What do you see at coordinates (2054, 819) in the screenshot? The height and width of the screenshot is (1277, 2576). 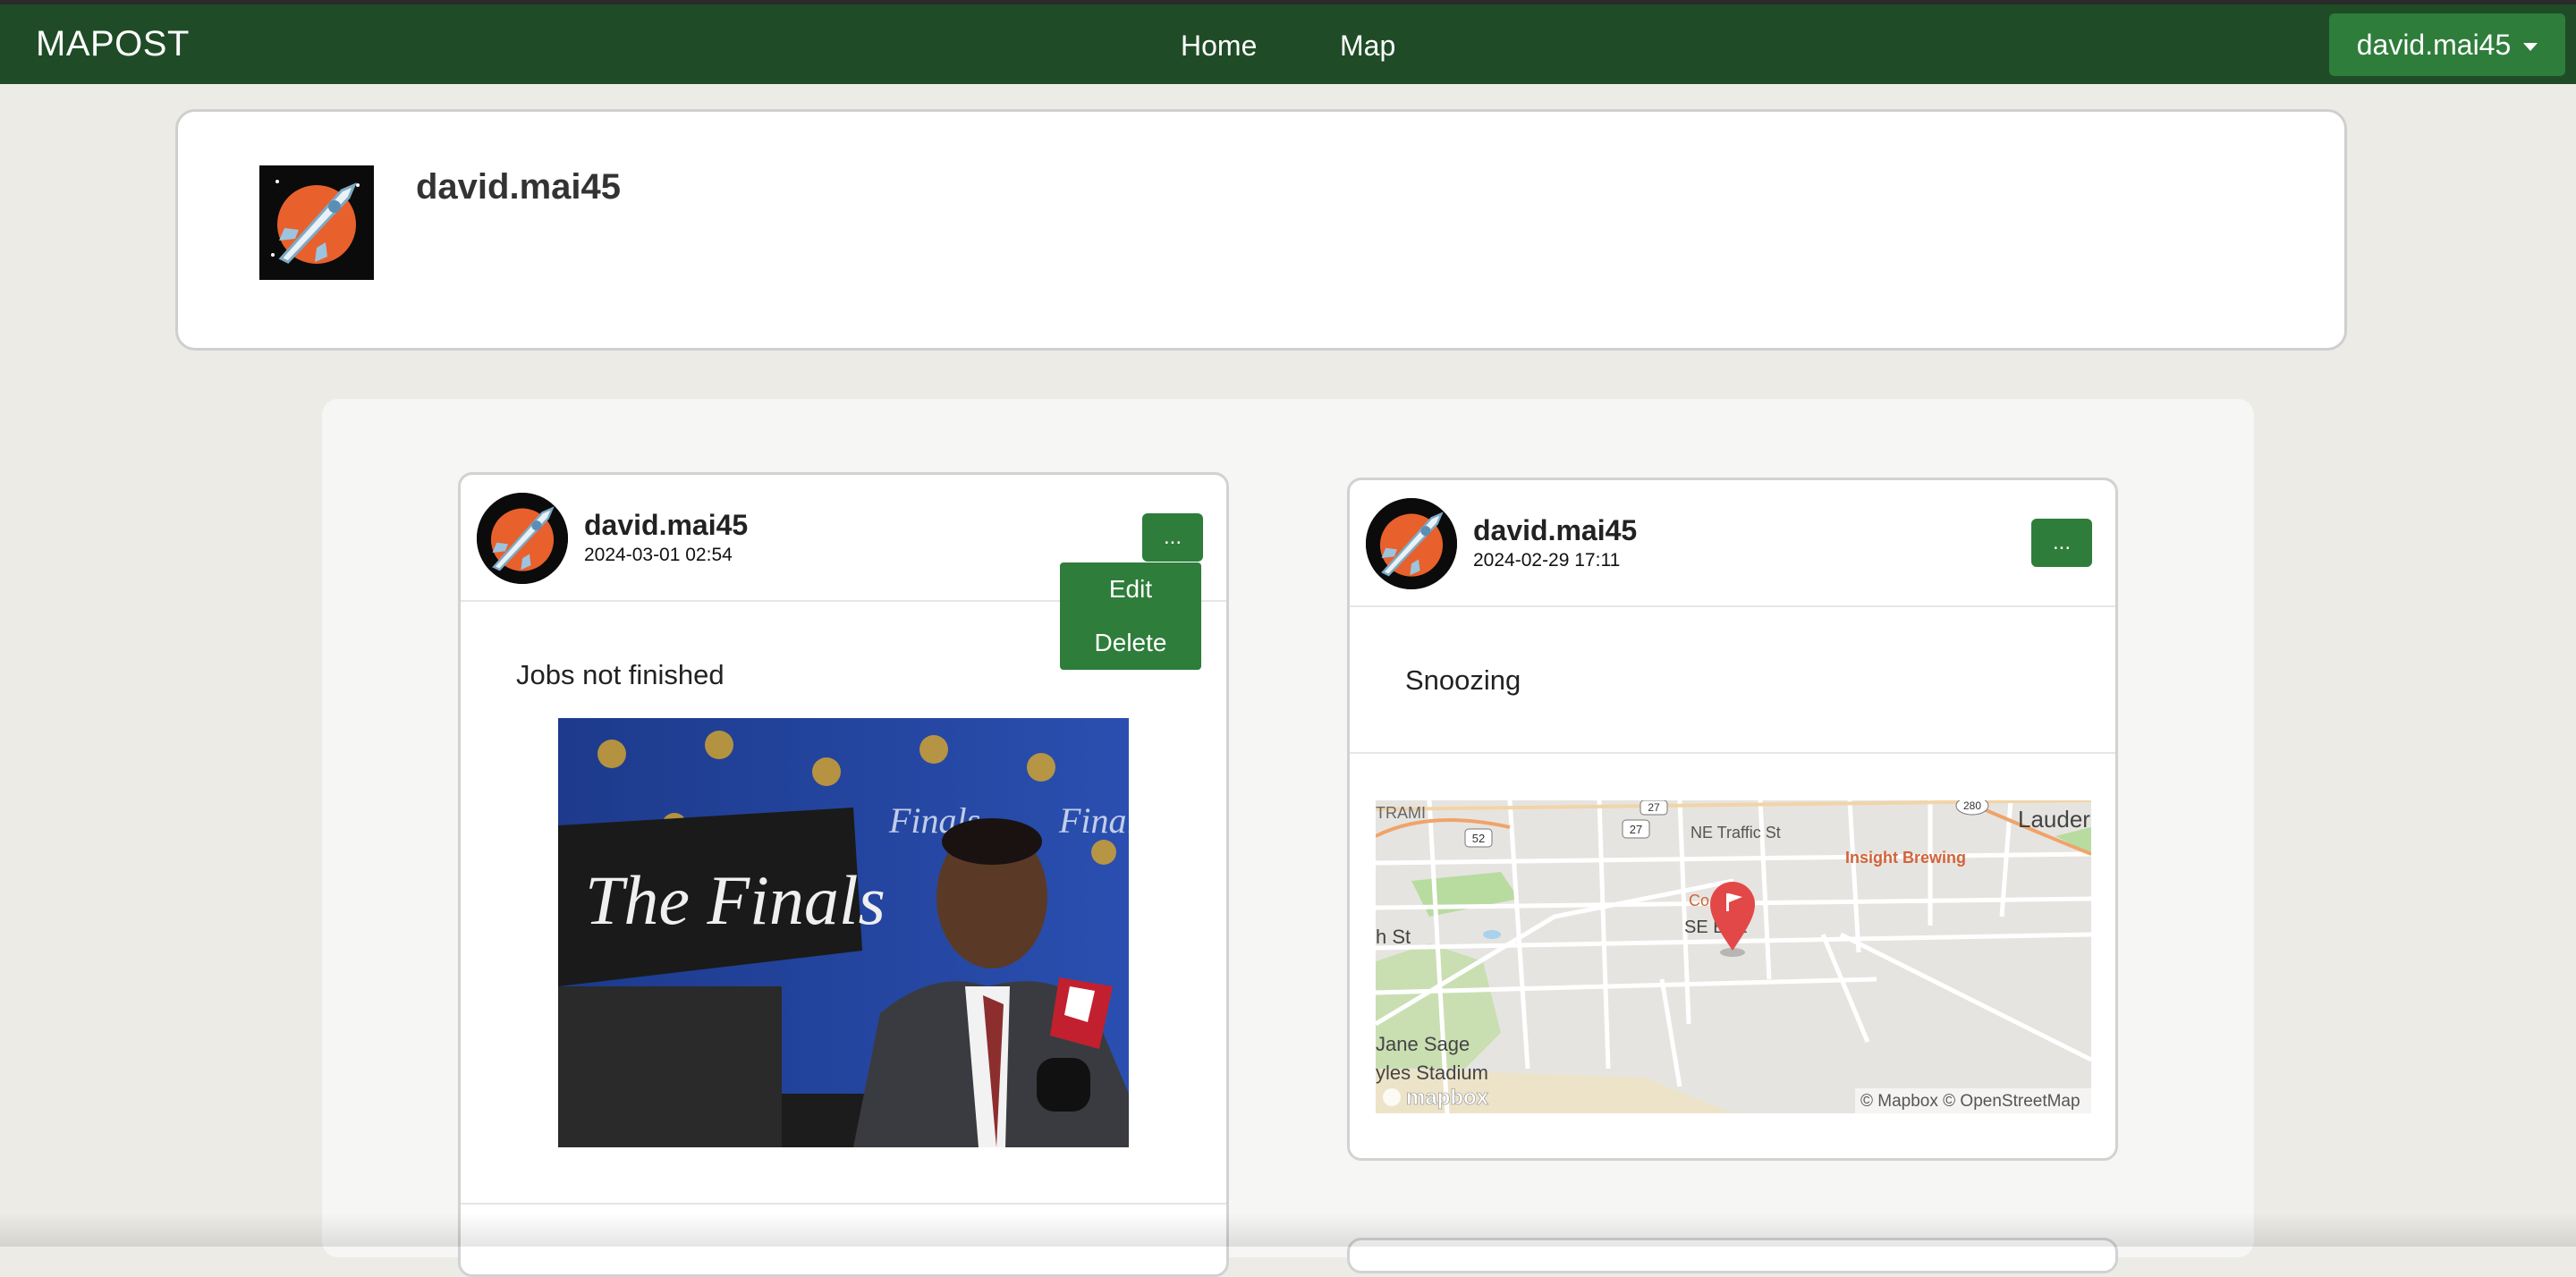 I see `map-label: Lauder` at bounding box center [2054, 819].